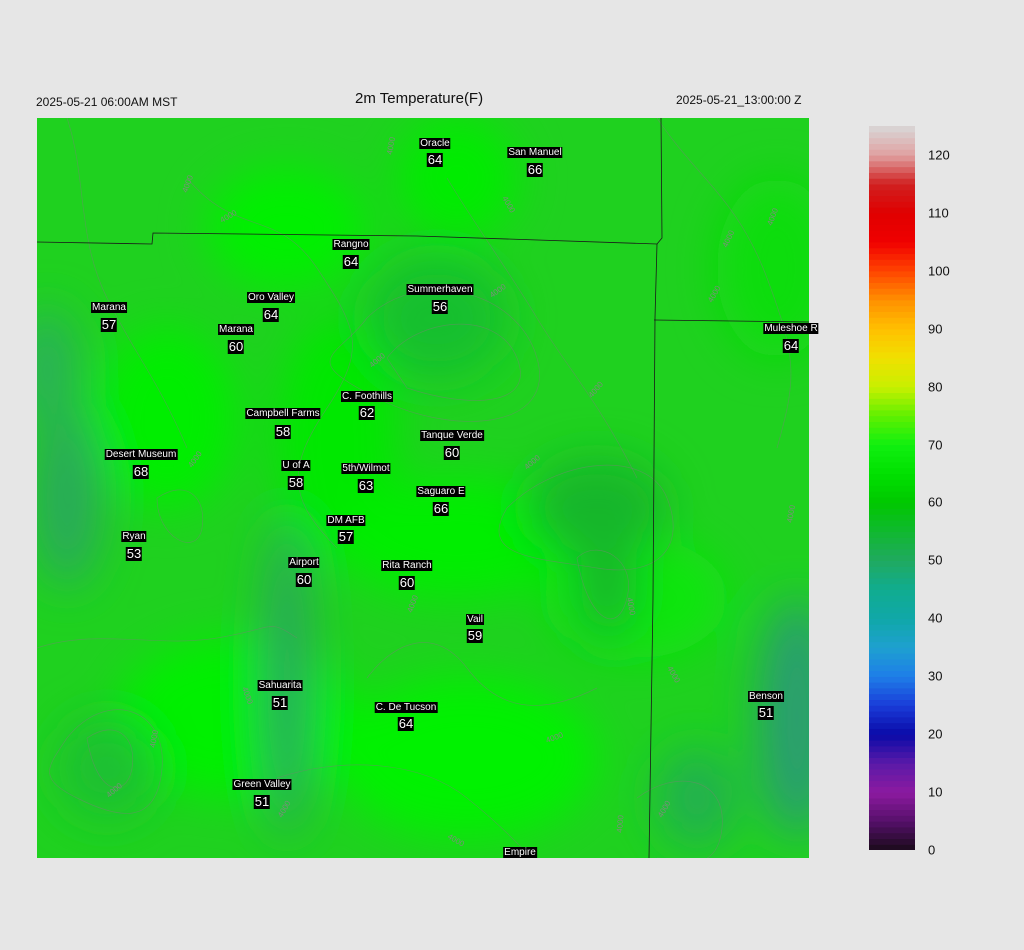 The image size is (1024, 950). I want to click on colorbar-tick-label: 80, so click(935, 387).